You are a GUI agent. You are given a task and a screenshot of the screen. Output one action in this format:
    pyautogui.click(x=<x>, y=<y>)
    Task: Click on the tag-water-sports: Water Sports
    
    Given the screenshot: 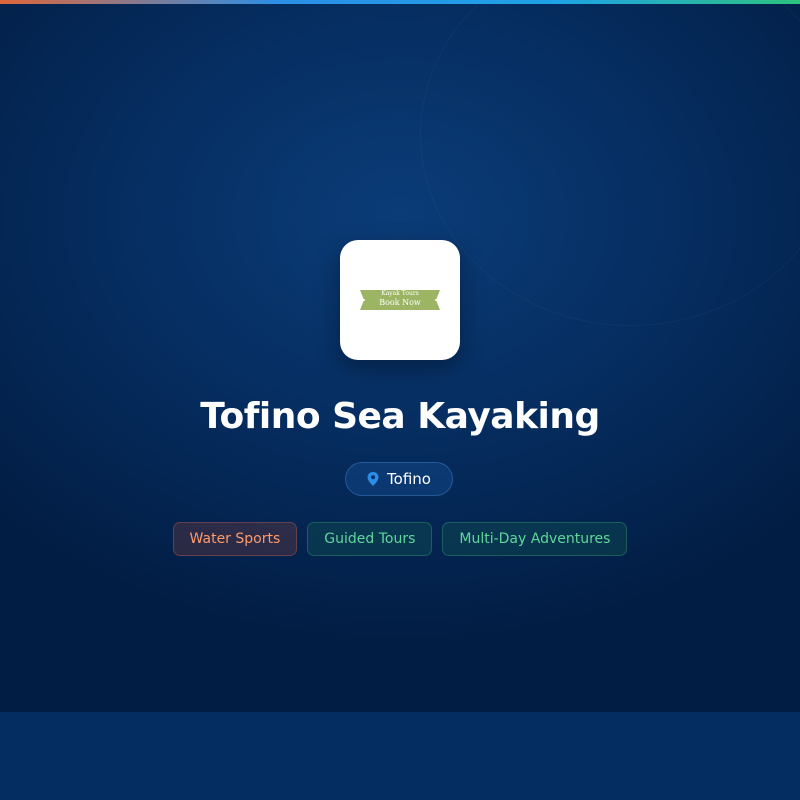 What is the action you would take?
    pyautogui.click(x=235, y=539)
    